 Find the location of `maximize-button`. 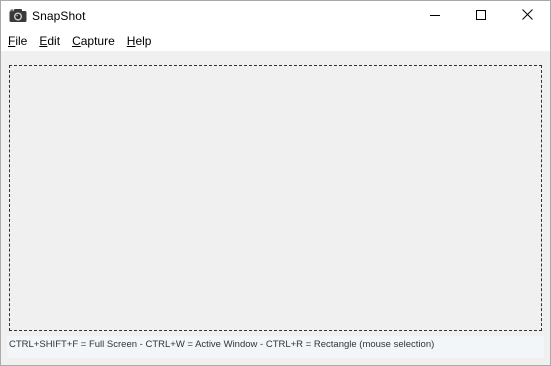

maximize-button is located at coordinates (481, 16).